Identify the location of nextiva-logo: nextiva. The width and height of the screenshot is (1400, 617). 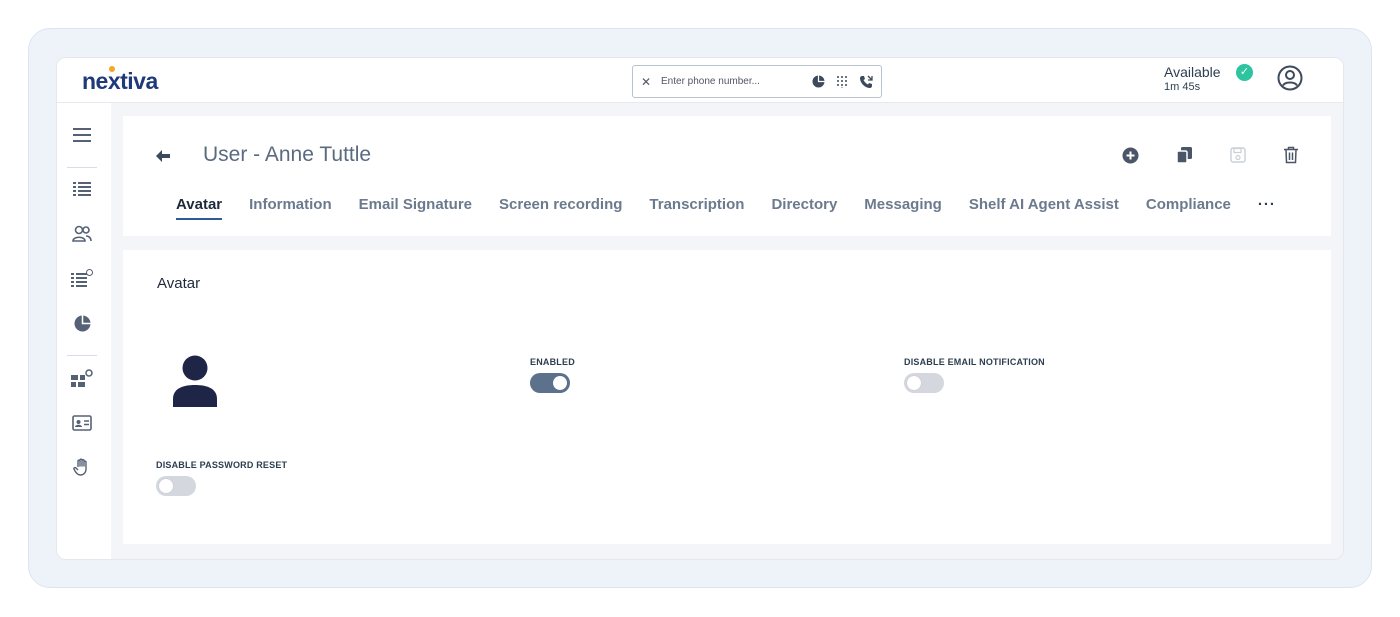
(120, 80).